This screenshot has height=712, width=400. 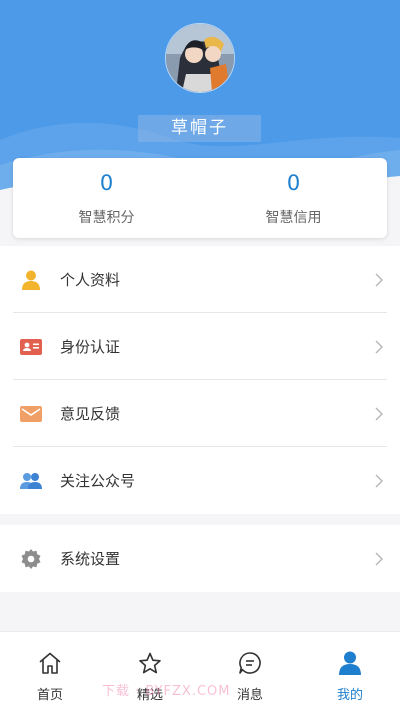 I want to click on watermark: 下载 · BYFZX.COM, so click(x=166, y=691).